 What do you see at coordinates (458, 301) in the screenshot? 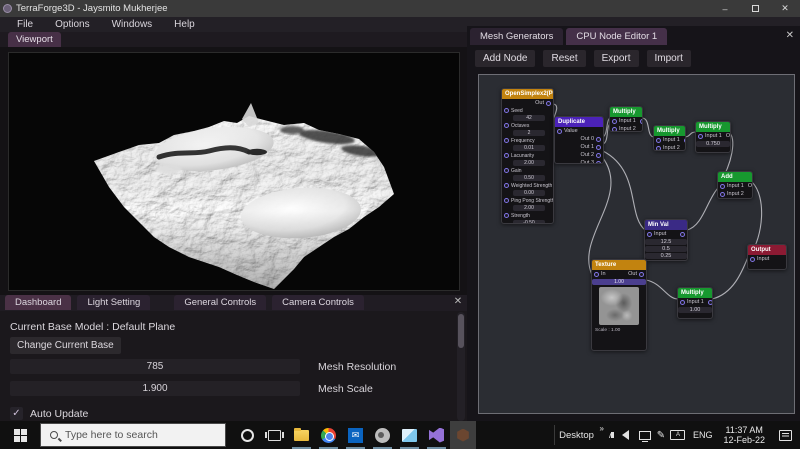
I see `dashboard-close-icon: ✕` at bounding box center [458, 301].